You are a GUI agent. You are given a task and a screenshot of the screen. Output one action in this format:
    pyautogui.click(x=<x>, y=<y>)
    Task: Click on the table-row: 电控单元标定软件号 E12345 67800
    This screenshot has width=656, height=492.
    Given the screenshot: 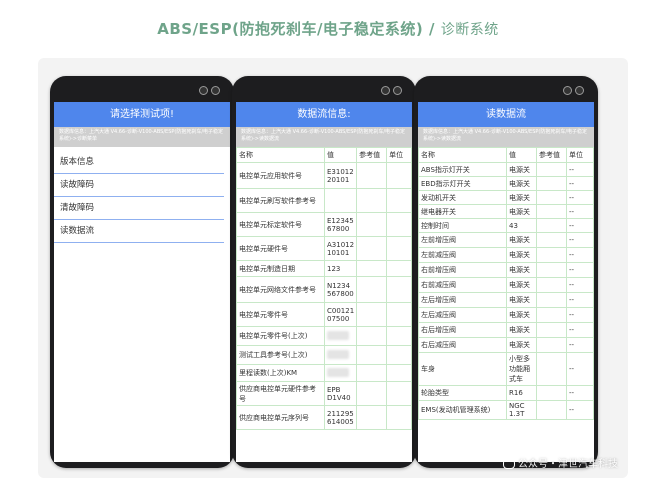 What is the action you would take?
    pyautogui.click(x=324, y=224)
    